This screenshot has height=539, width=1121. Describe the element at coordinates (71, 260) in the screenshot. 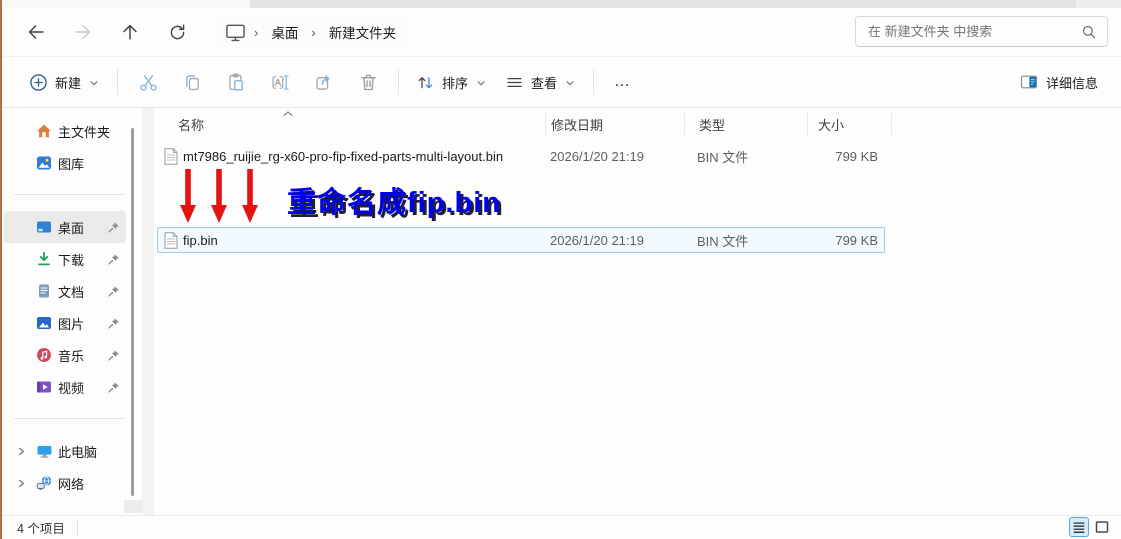

I see `sidebar-item-label: 下载` at that location.